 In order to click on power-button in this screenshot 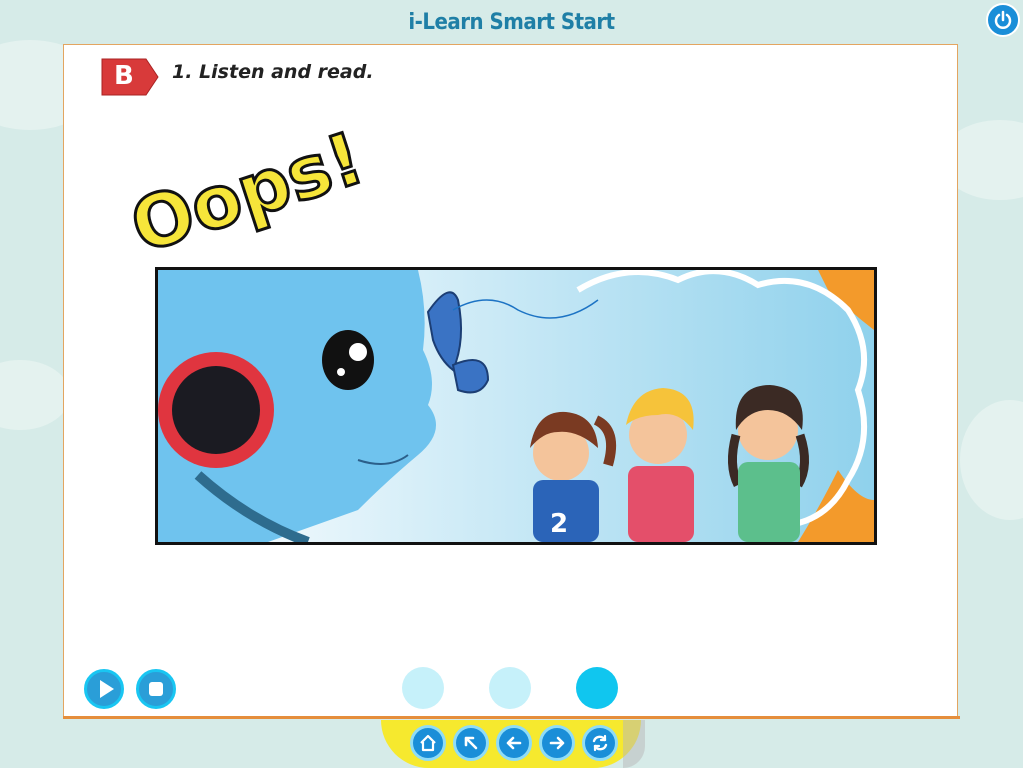, I will do `click(1003, 20)`.